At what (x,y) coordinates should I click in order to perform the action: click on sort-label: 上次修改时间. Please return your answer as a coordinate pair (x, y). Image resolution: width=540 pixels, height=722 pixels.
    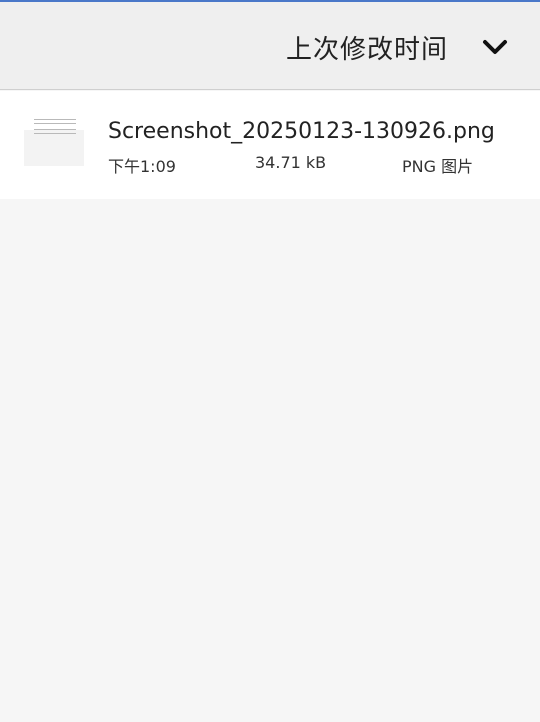
    Looking at the image, I should click on (366, 49).